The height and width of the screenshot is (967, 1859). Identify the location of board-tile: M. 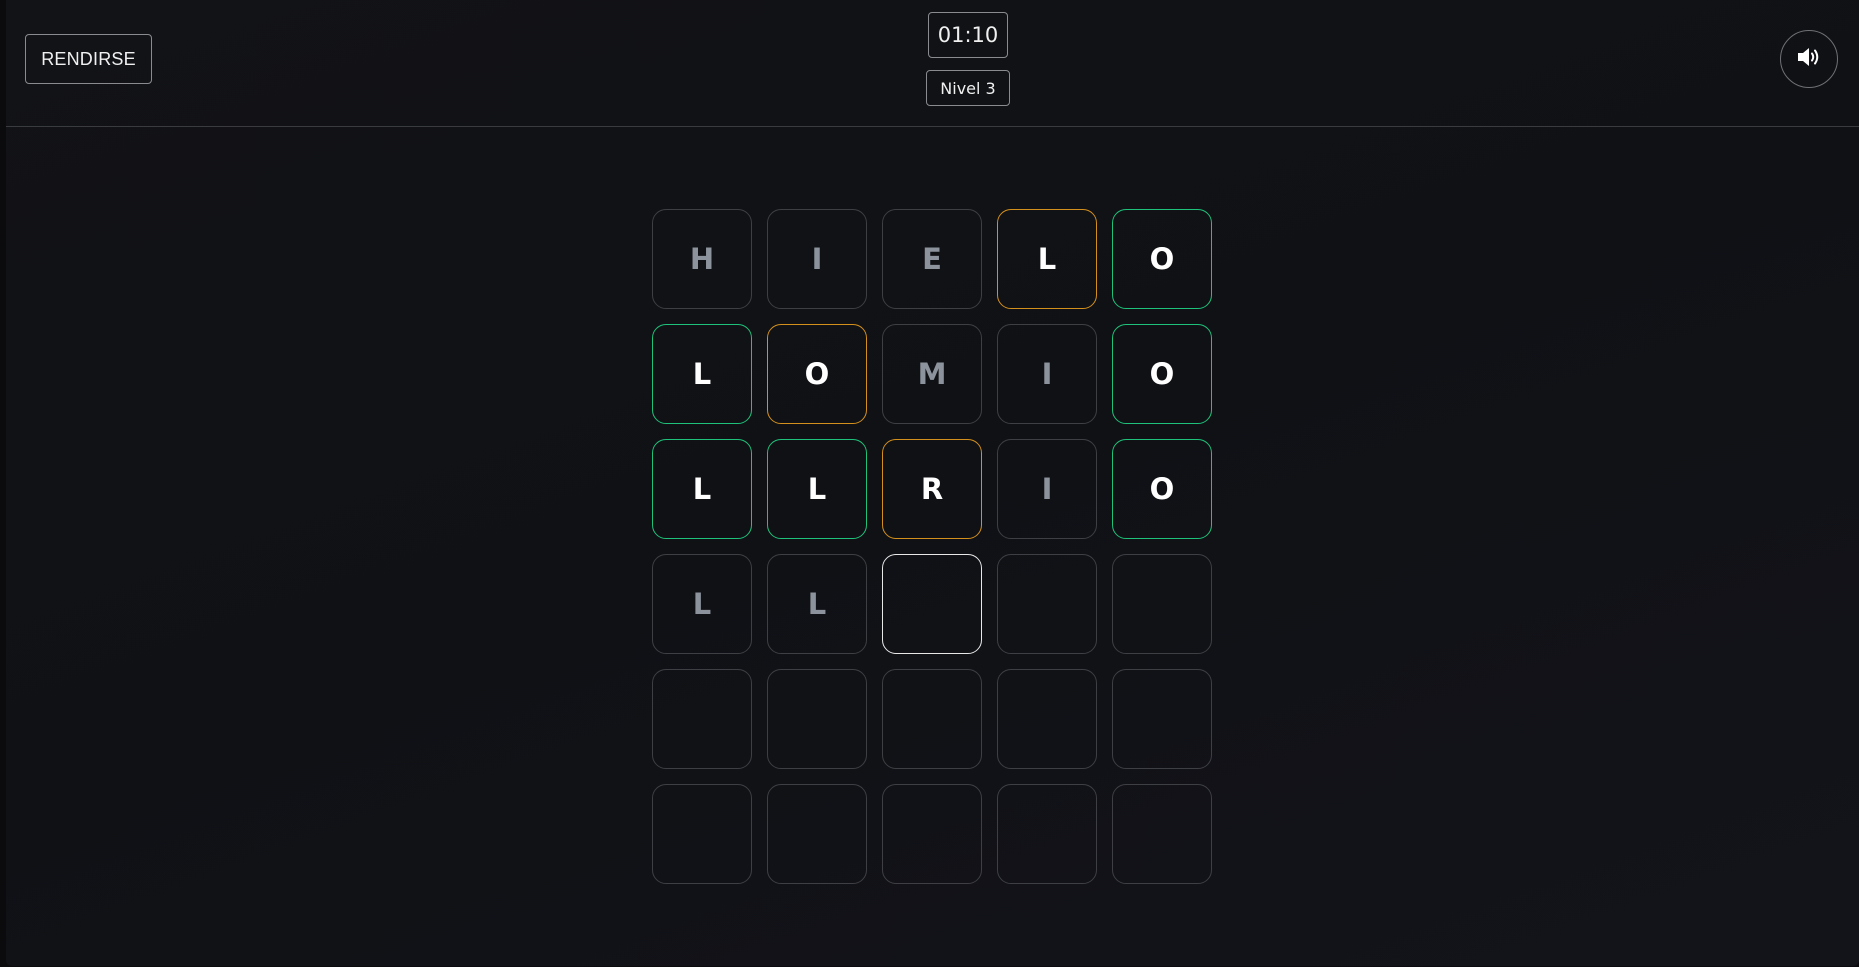
(932, 374).